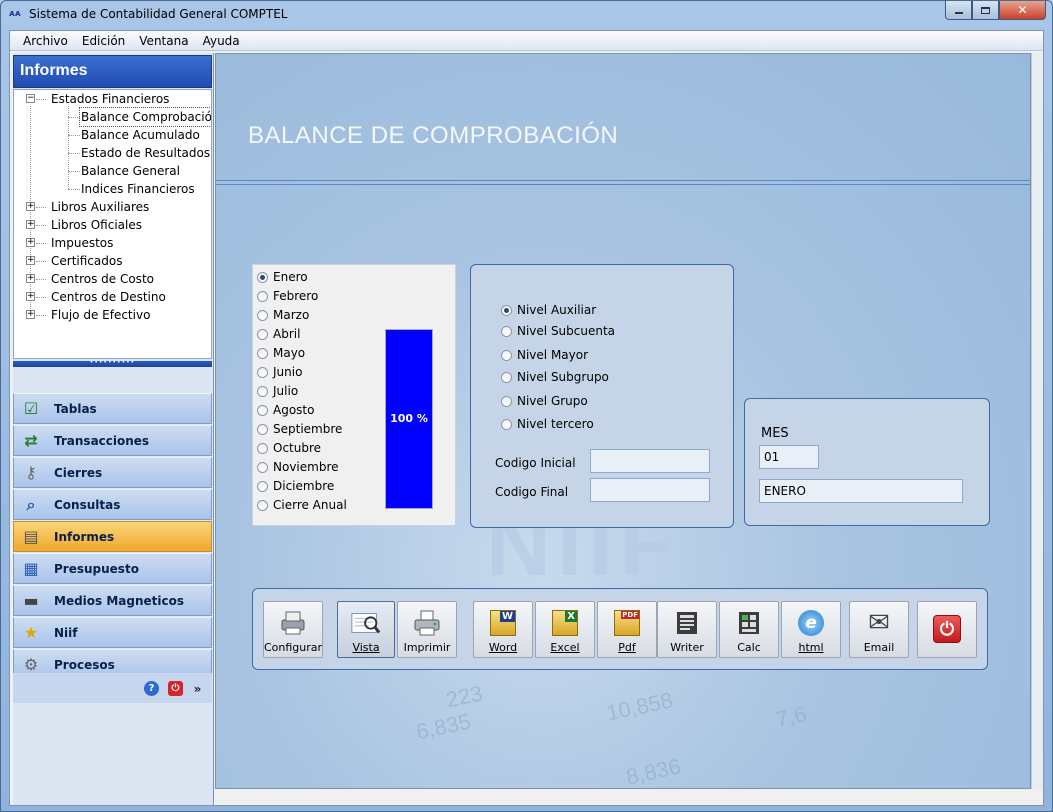  What do you see at coordinates (555, 377) in the screenshot?
I see `level-radio: Nivel Subgrupo` at bounding box center [555, 377].